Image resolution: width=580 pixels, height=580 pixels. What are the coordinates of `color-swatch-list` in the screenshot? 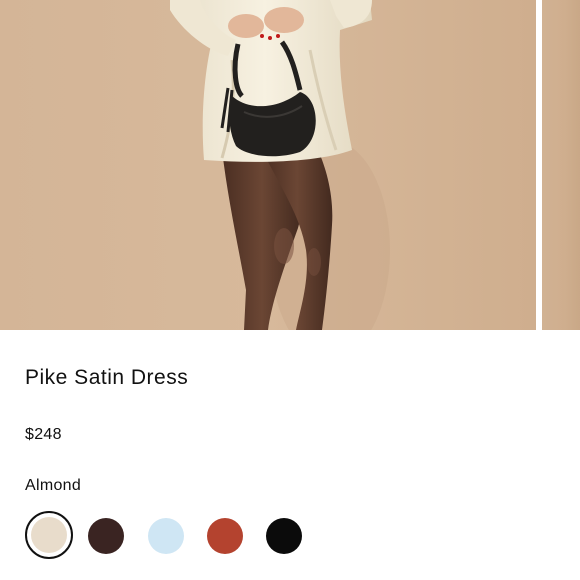 It's located at (175, 536).